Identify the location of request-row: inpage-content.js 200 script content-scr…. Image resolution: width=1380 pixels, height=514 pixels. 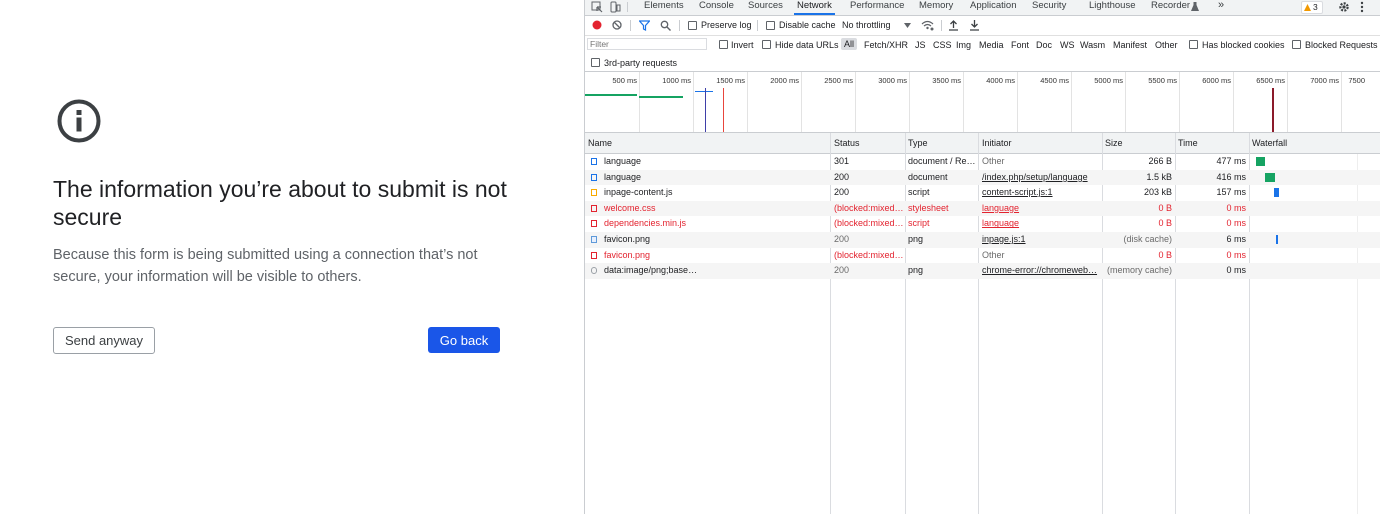
(982, 193).